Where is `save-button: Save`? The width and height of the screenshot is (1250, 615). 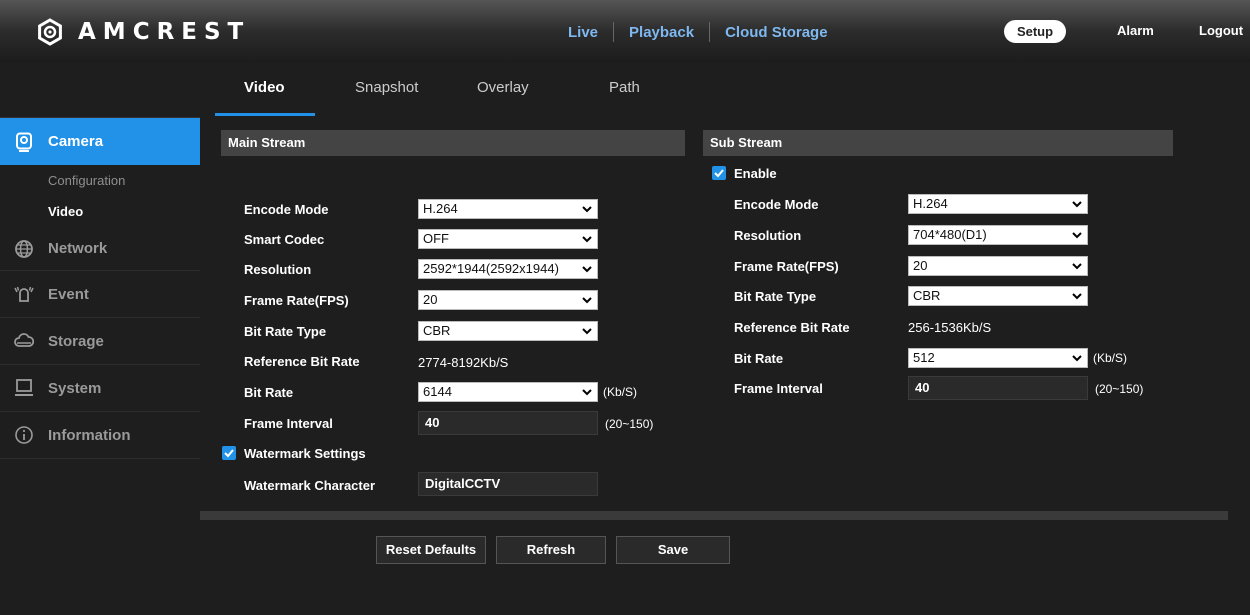
save-button: Save is located at coordinates (673, 550).